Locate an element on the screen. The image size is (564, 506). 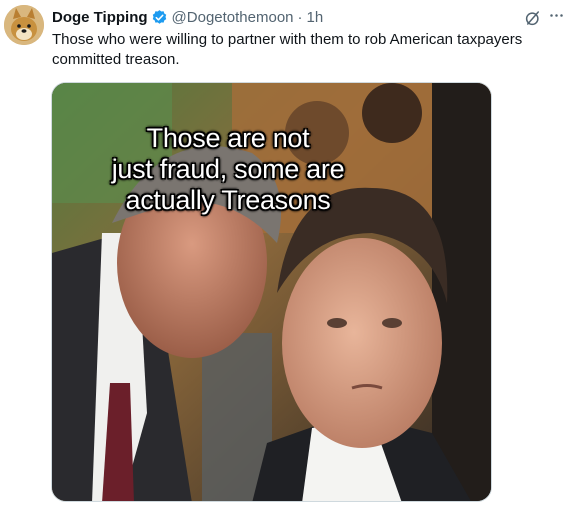
tweet-header: Doge Tipping @Dogetothemoon · 1h is located at coordinates (187, 17).